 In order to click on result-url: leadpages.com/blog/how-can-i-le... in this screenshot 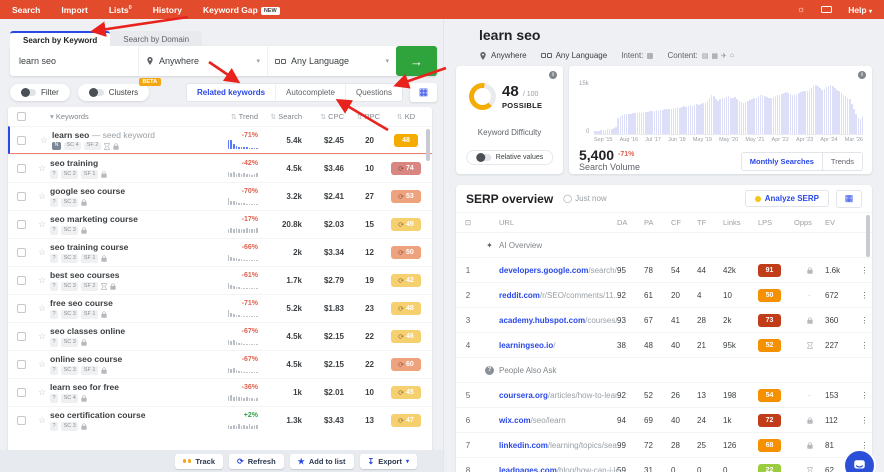, I will do `click(558, 469)`.